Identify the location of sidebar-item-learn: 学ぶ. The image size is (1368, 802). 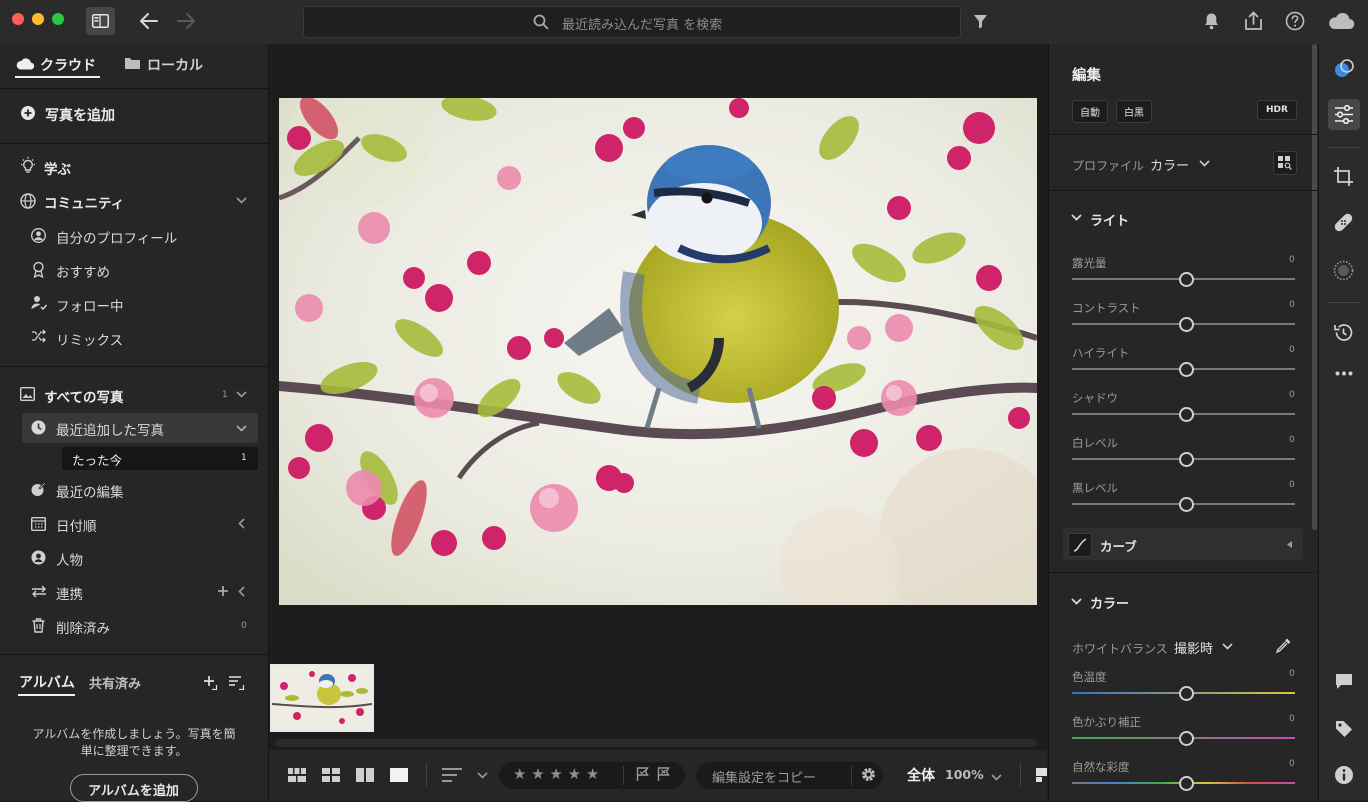
(57, 168).